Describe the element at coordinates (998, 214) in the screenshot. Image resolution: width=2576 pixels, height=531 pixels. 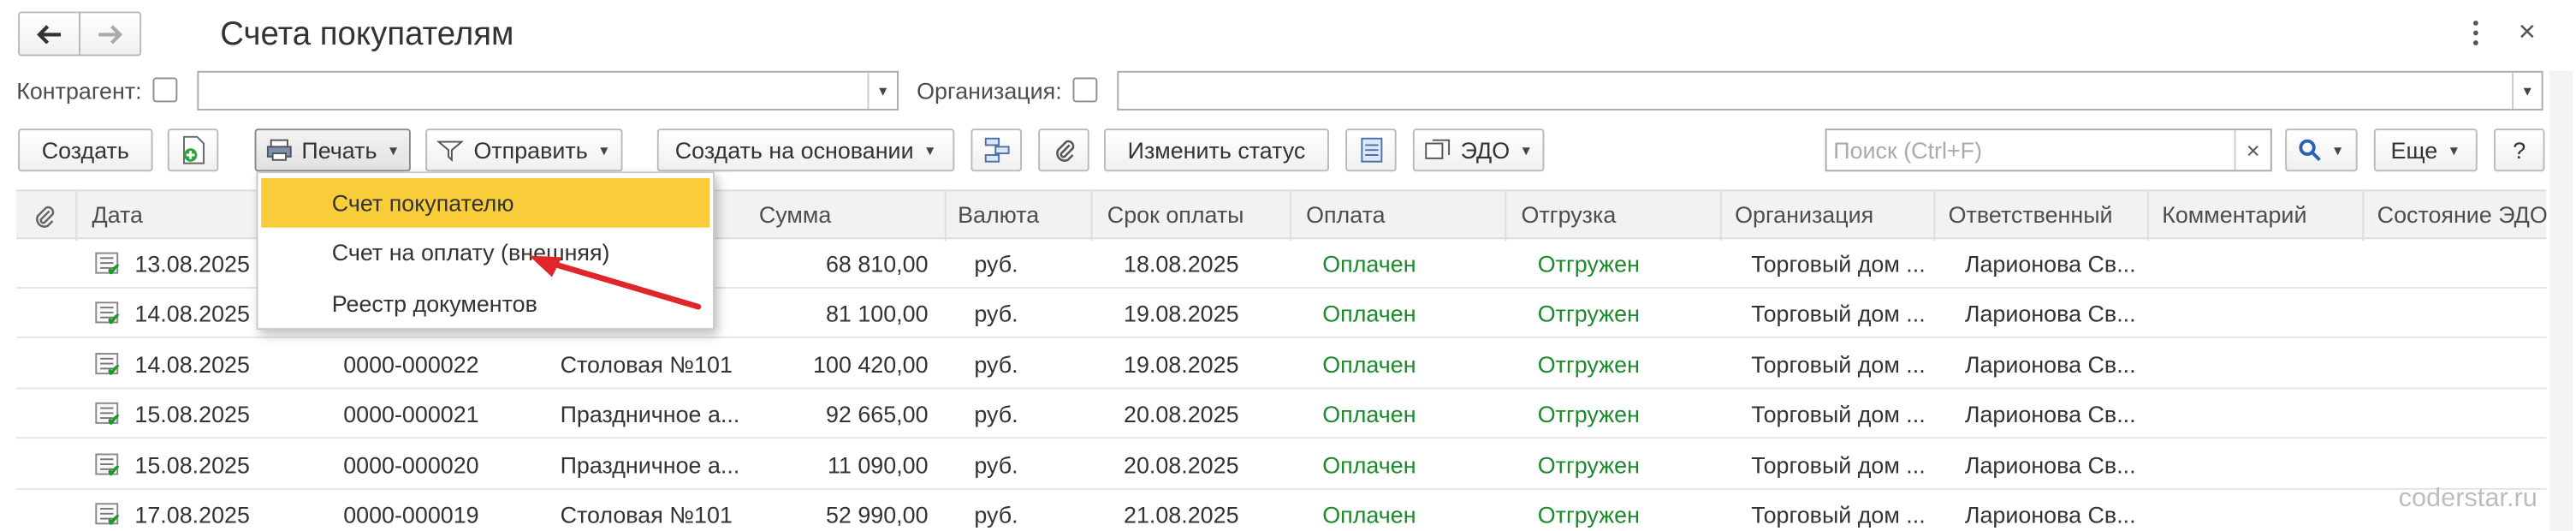
I see `column-header-currency: Валюта` at that location.